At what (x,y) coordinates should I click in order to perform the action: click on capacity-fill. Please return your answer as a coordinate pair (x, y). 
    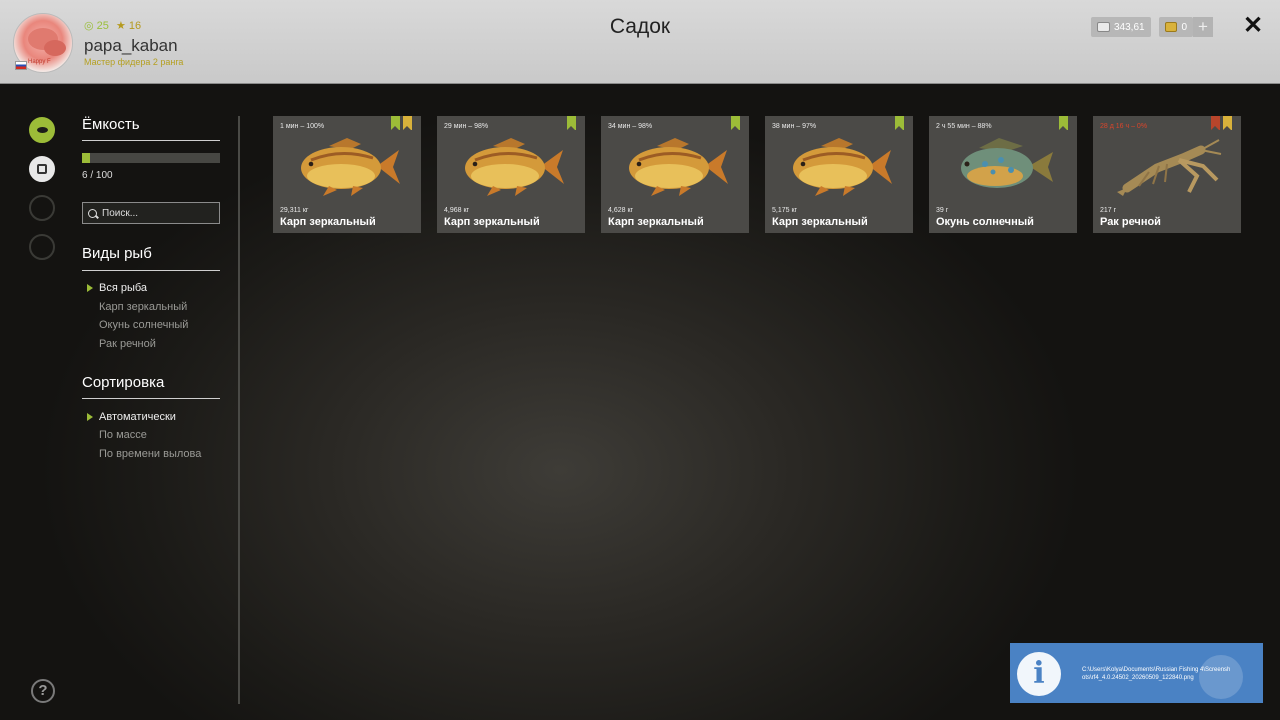
    Looking at the image, I should click on (86, 158).